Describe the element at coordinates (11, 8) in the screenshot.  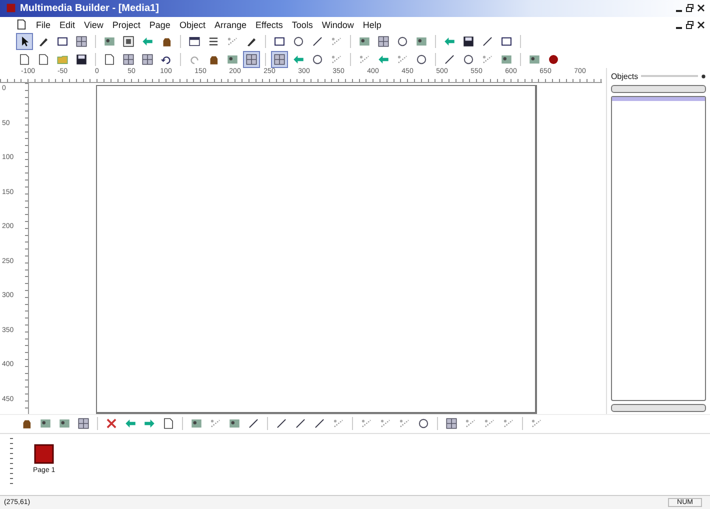
I see `app-icon` at that location.